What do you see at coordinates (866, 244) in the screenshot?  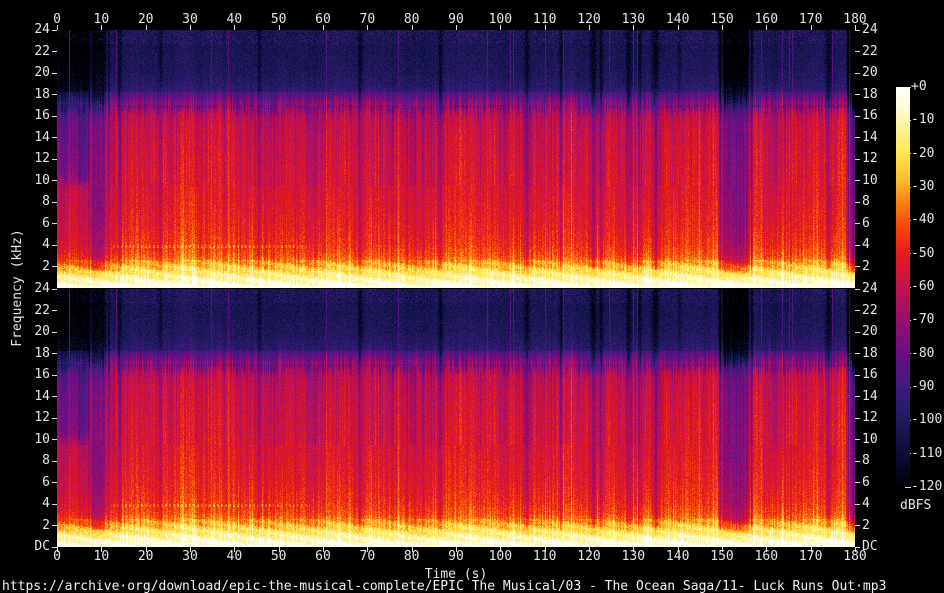 I see `freq-tick-label-right: 4` at bounding box center [866, 244].